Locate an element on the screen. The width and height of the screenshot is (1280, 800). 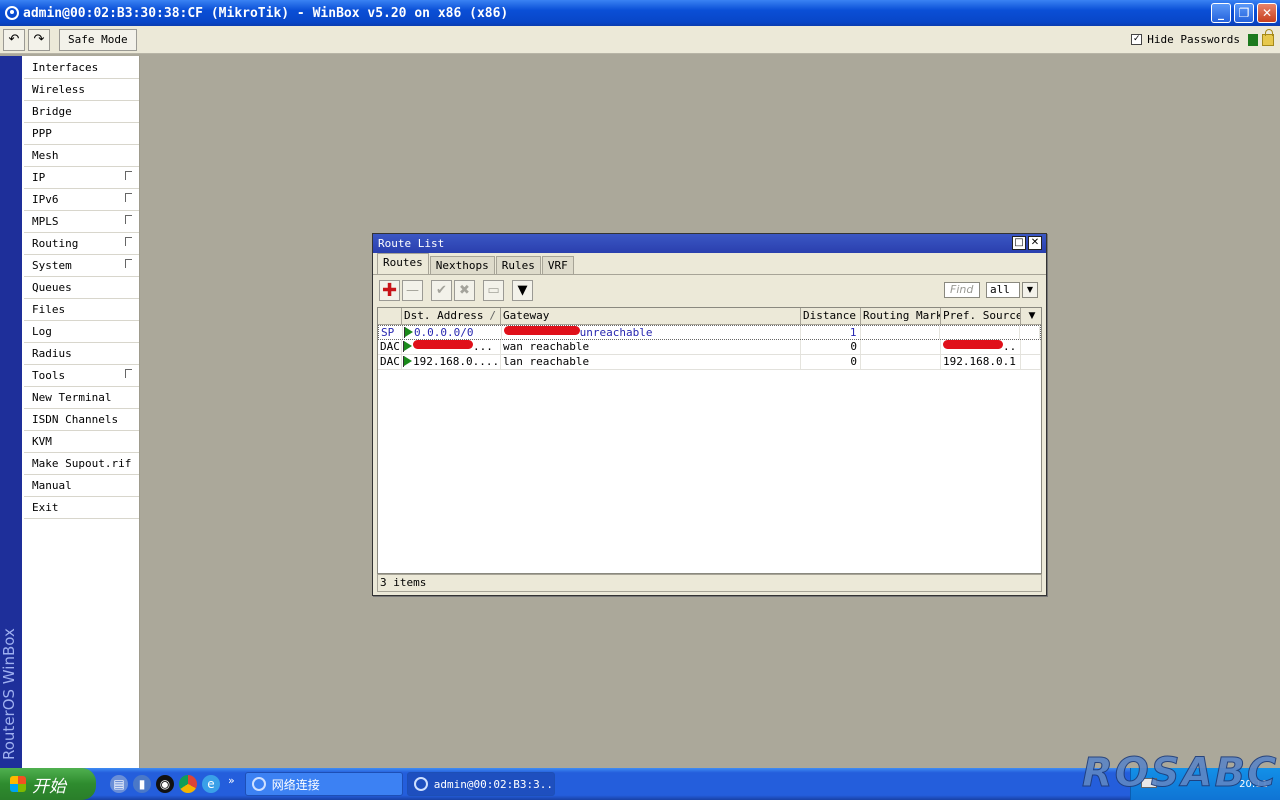
route-gateway: wan reachable is located at coordinates (651, 347).